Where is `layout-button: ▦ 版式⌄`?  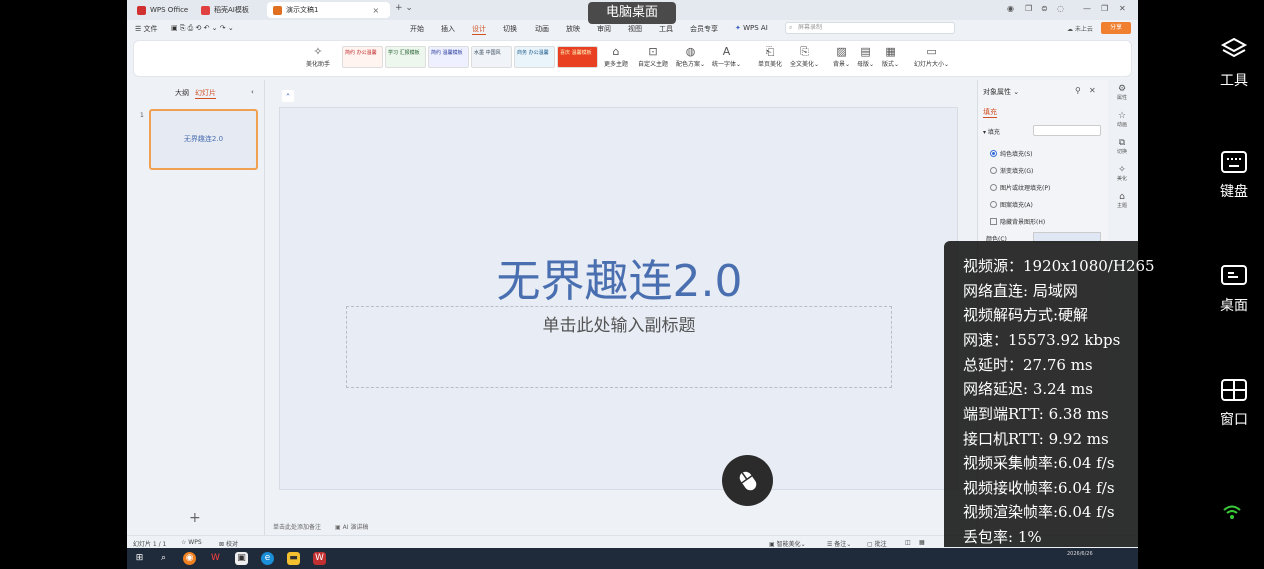 layout-button: ▦ 版式⌄ is located at coordinates (890, 56).